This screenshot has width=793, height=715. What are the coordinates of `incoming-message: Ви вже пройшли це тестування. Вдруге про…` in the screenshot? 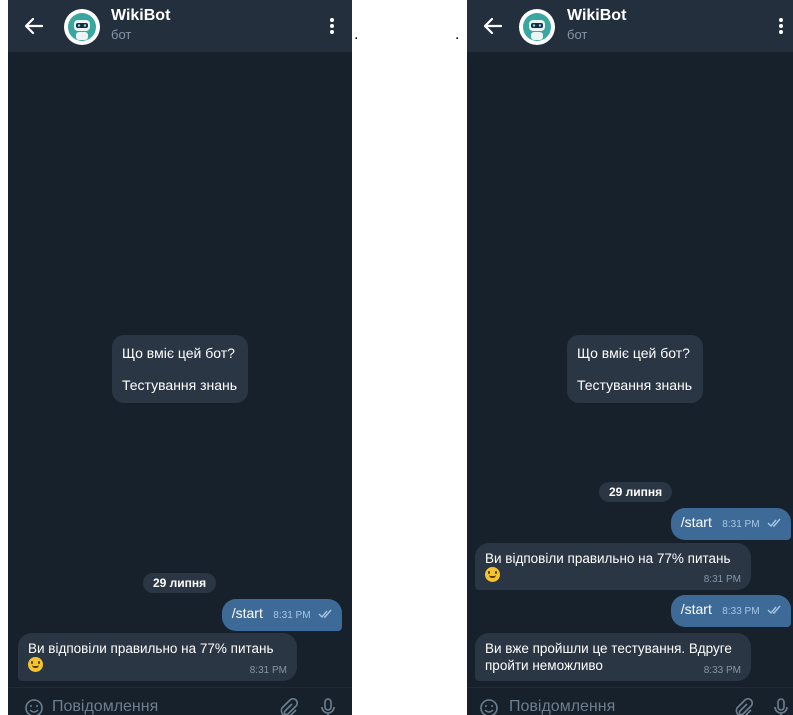 It's located at (613, 657).